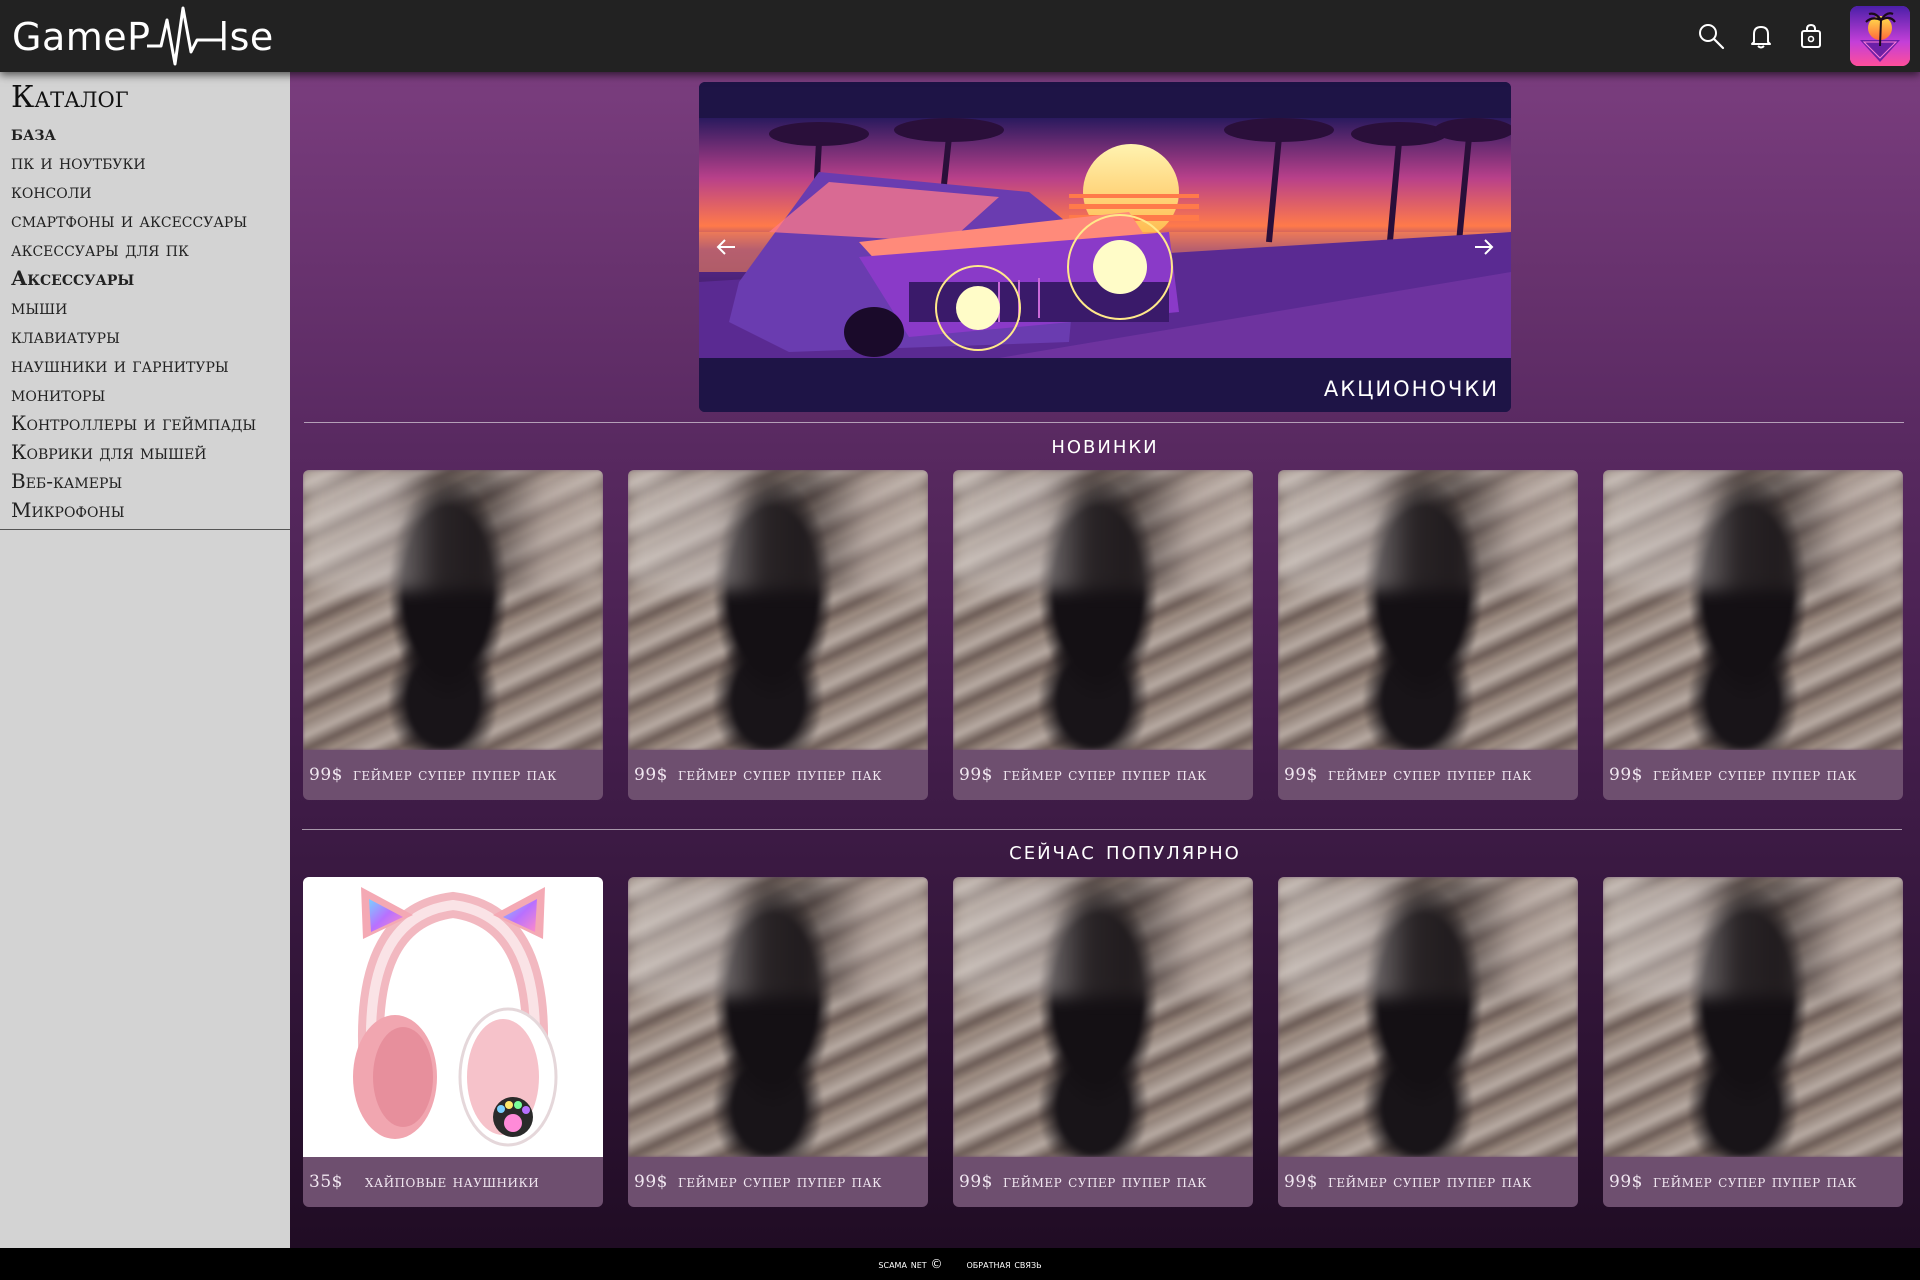  I want to click on sidebar-item-smartphones: смартфоны и аксессуары, so click(150, 220).